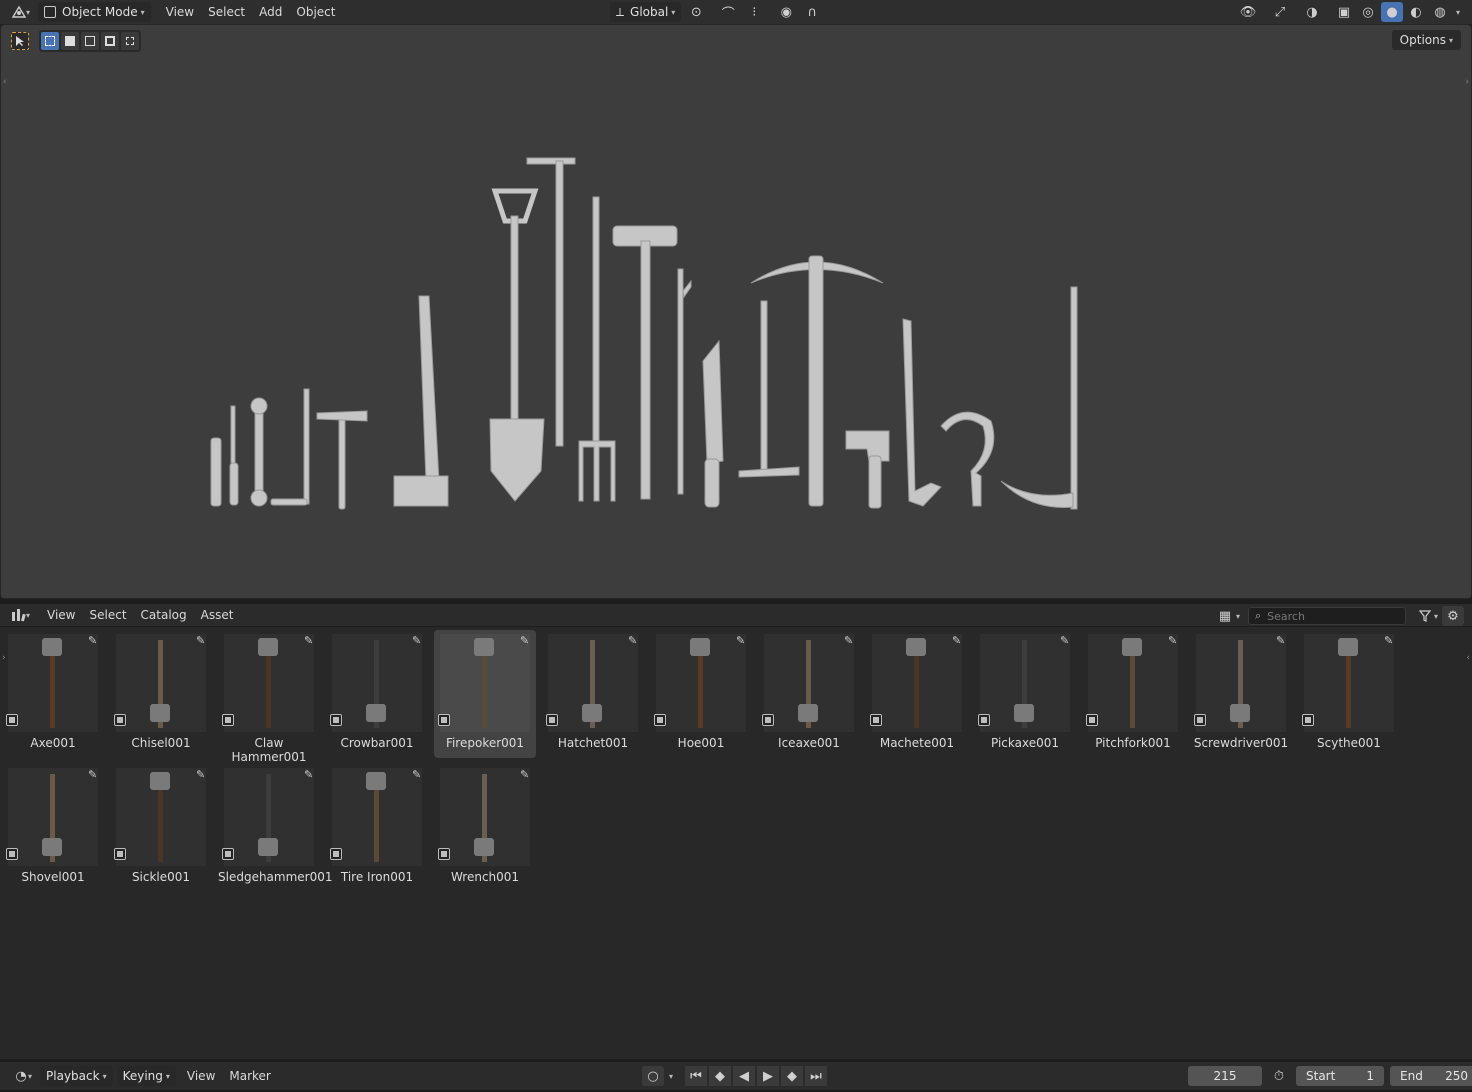 The height and width of the screenshot is (1092, 1472). I want to click on next-keyframe-icon: ◆, so click(792, 1076).